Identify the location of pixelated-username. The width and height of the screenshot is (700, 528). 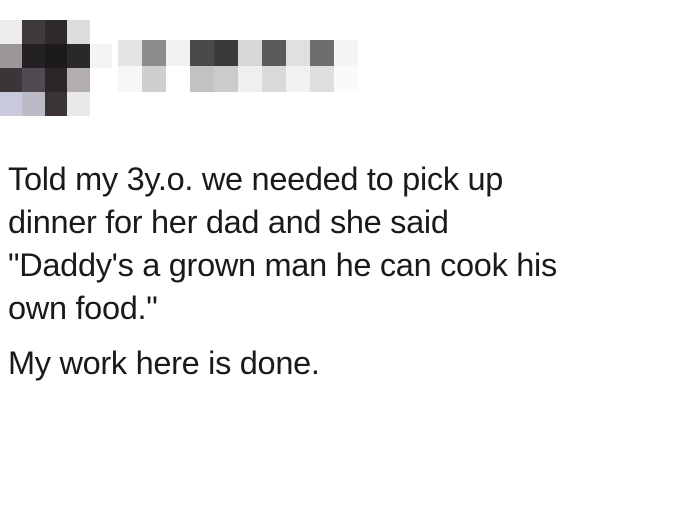
(238, 66).